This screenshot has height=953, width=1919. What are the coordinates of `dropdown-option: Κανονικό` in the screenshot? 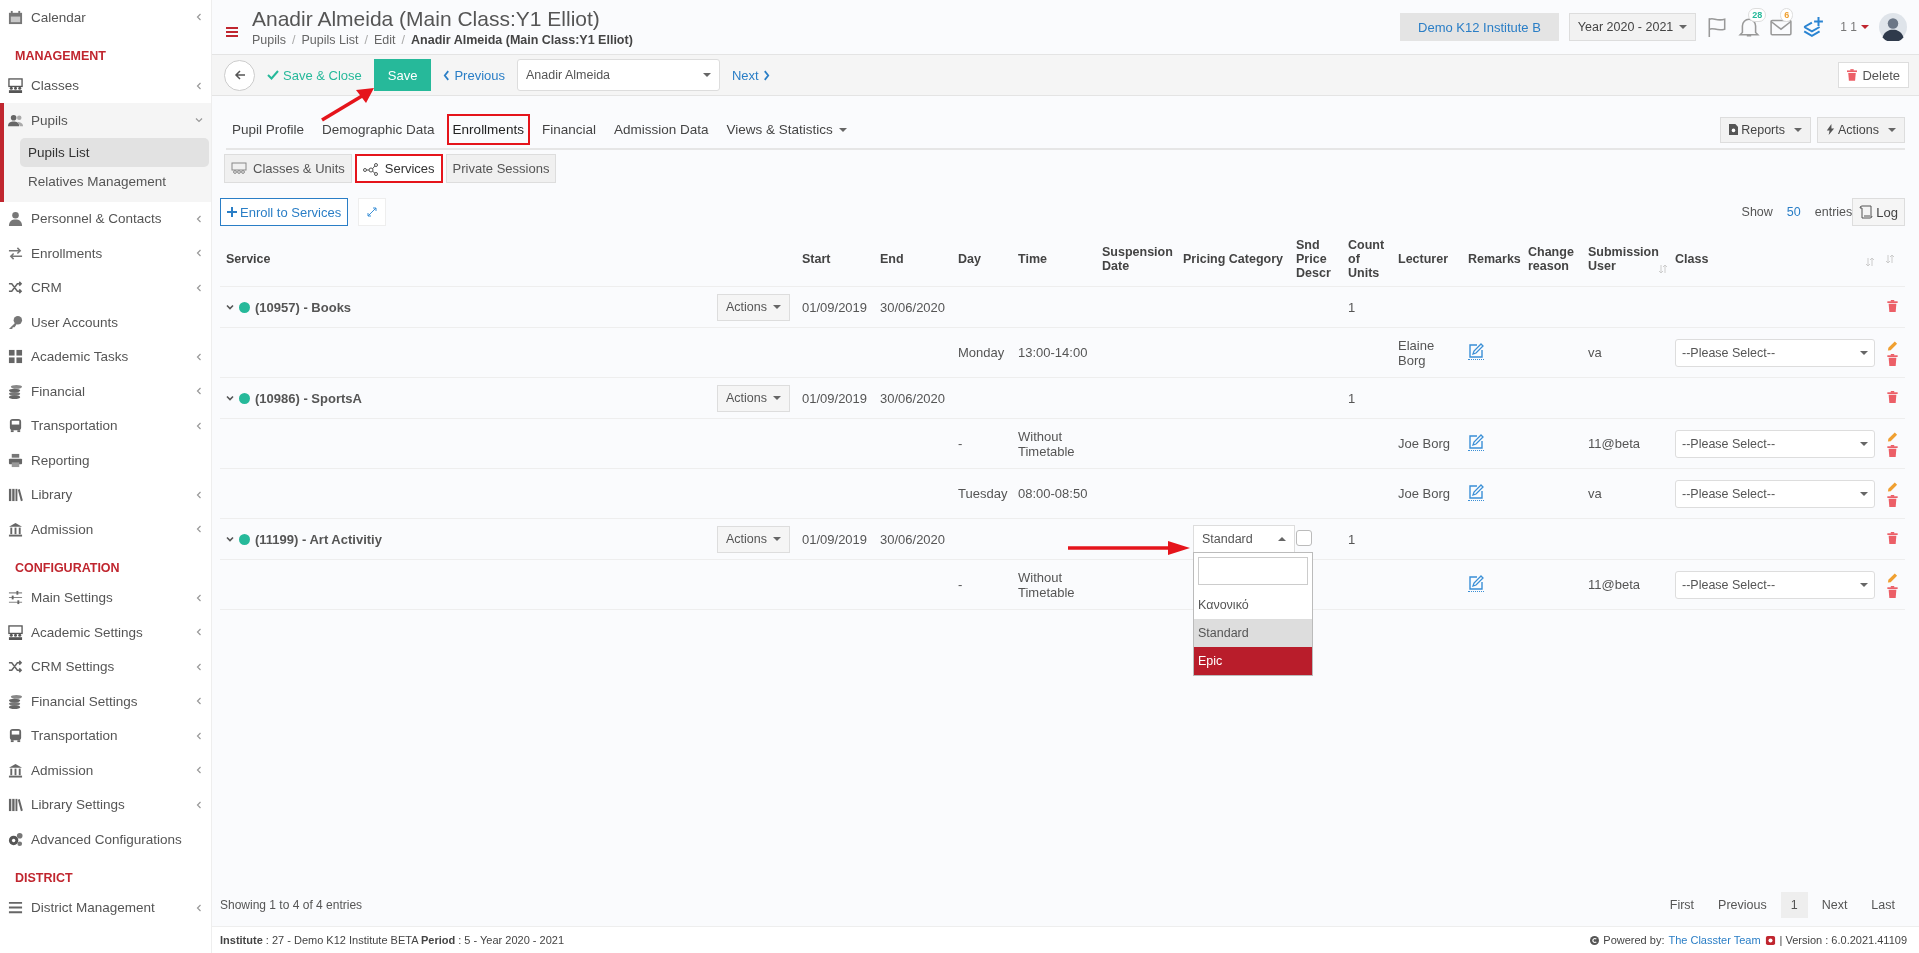 It's located at (1253, 605).